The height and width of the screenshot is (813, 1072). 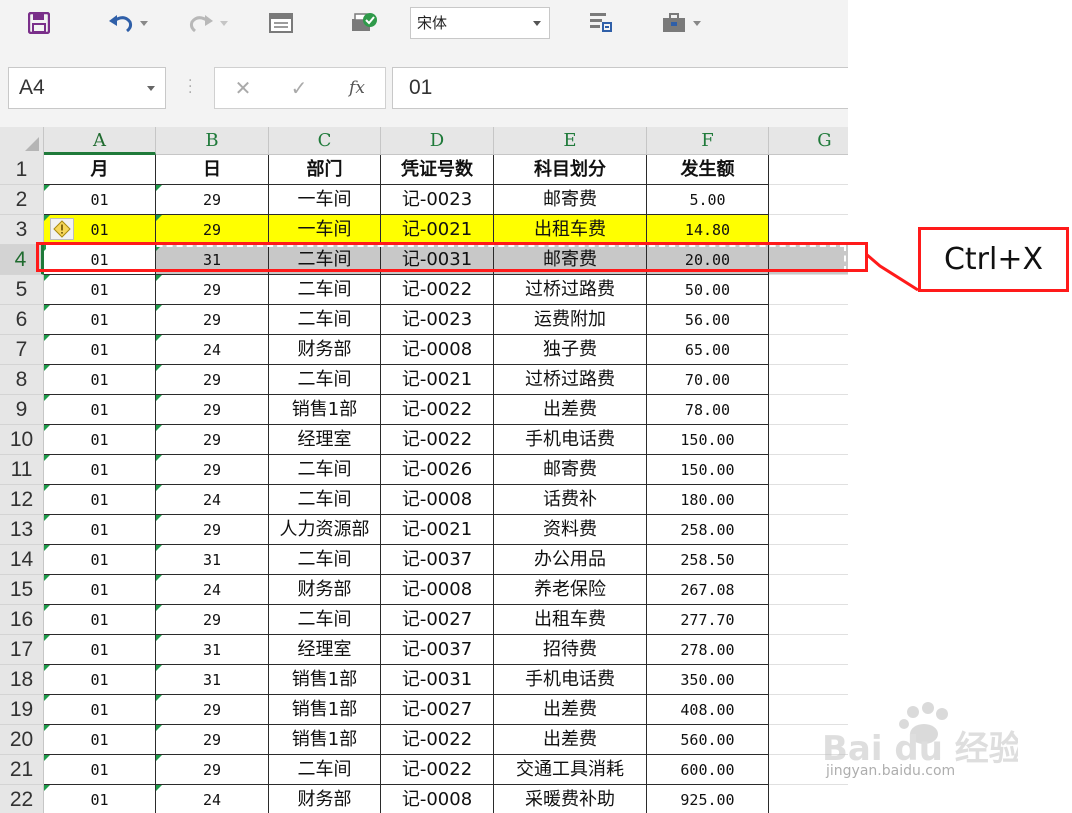 I want to click on cell-d11: 记-0026, so click(x=437, y=470).